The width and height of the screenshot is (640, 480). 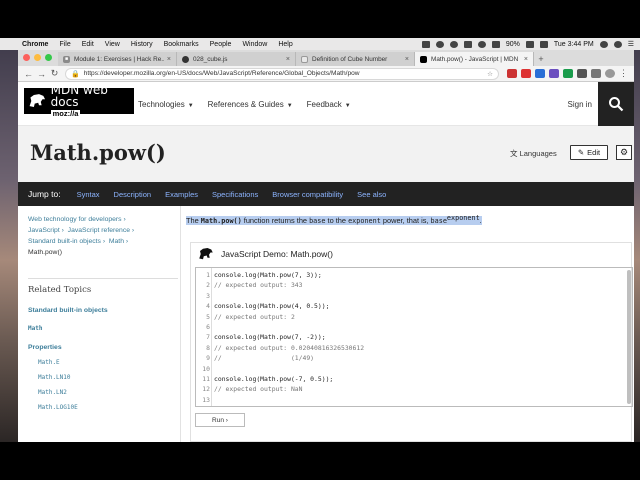 What do you see at coordinates (181, 194) in the screenshot?
I see `jump-examples: Examples` at bounding box center [181, 194].